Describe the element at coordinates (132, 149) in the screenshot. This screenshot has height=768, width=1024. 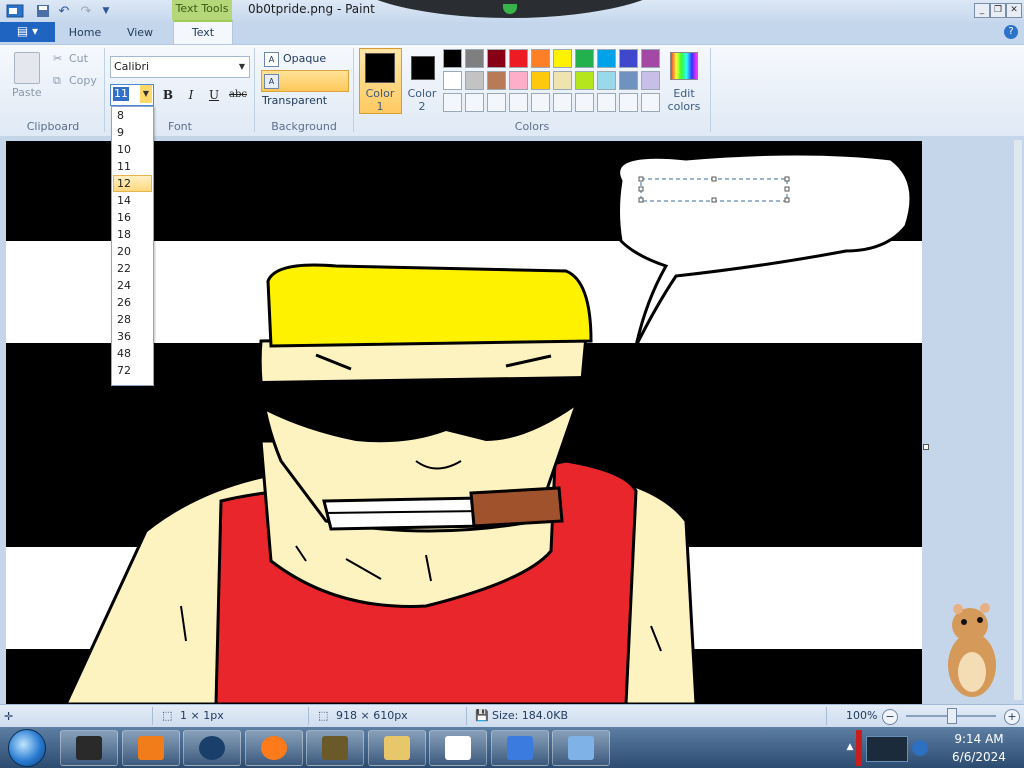
I see `font-size-option: 10` at that location.